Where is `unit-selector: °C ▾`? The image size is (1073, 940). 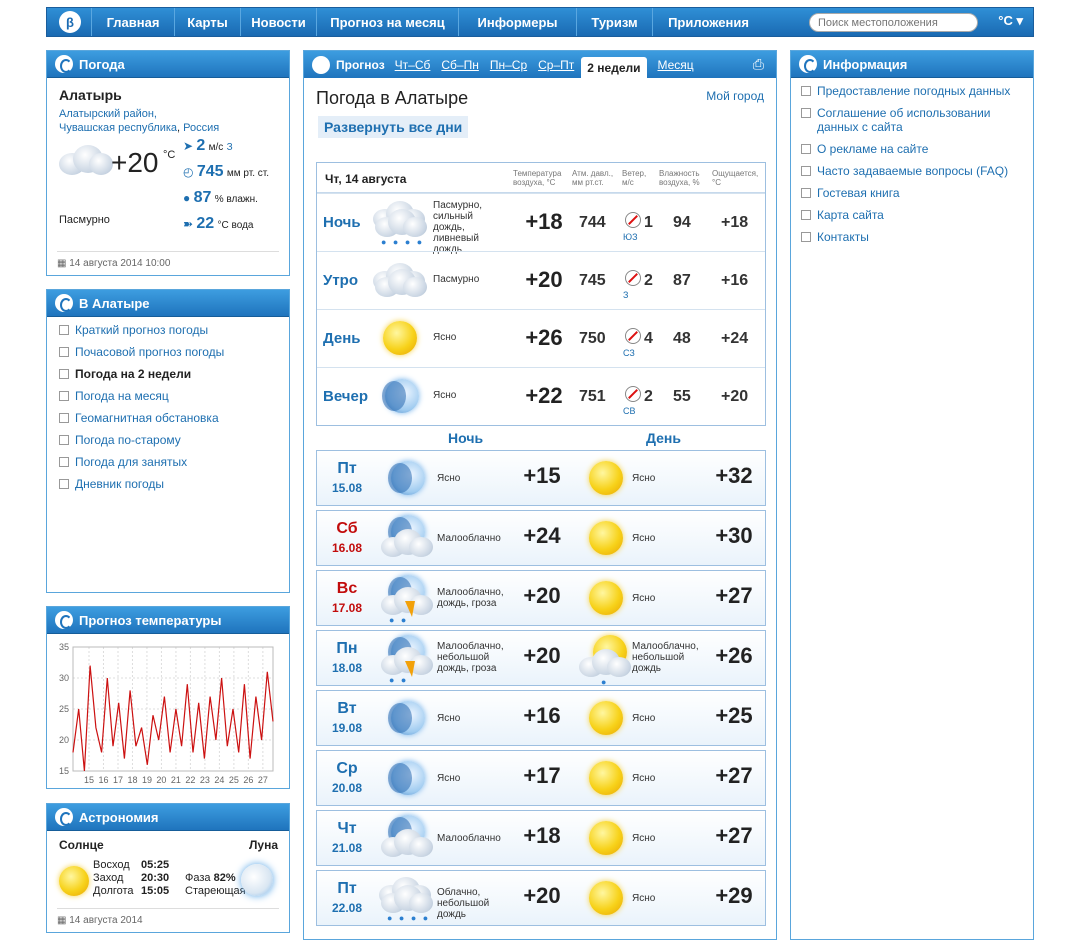
unit-selector: °C ▾ is located at coordinates (1010, 21).